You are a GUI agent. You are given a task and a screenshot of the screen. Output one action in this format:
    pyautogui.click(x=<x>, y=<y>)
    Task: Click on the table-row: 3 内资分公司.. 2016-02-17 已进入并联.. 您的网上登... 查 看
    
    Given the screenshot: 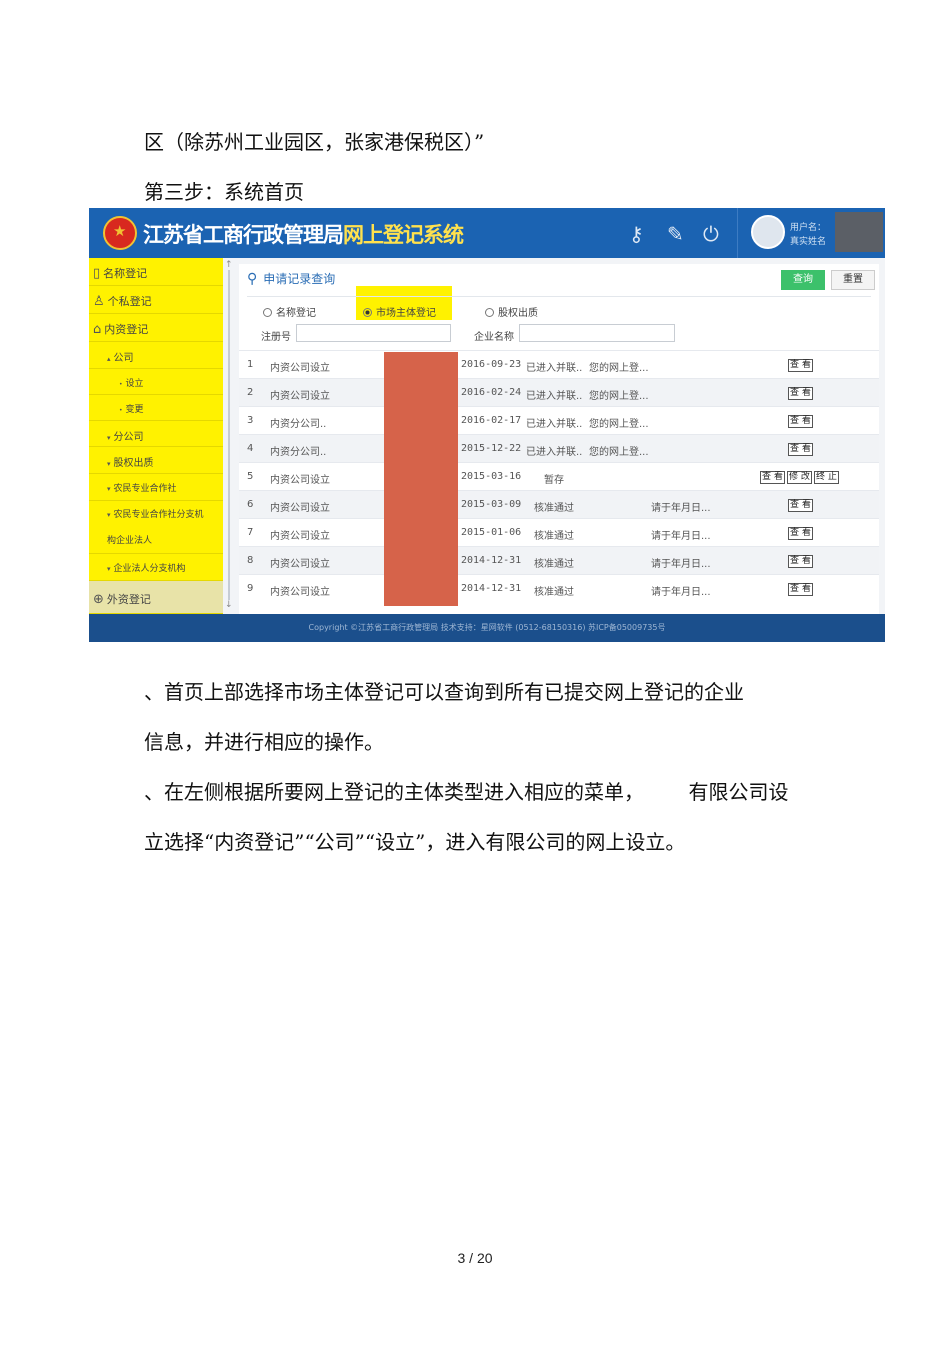 What is the action you would take?
    pyautogui.click(x=559, y=420)
    